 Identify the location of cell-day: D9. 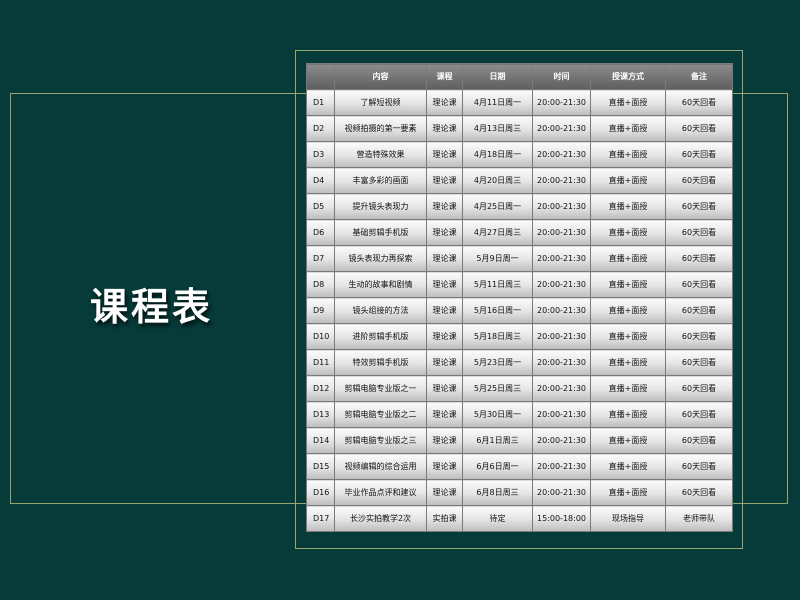
(320, 310).